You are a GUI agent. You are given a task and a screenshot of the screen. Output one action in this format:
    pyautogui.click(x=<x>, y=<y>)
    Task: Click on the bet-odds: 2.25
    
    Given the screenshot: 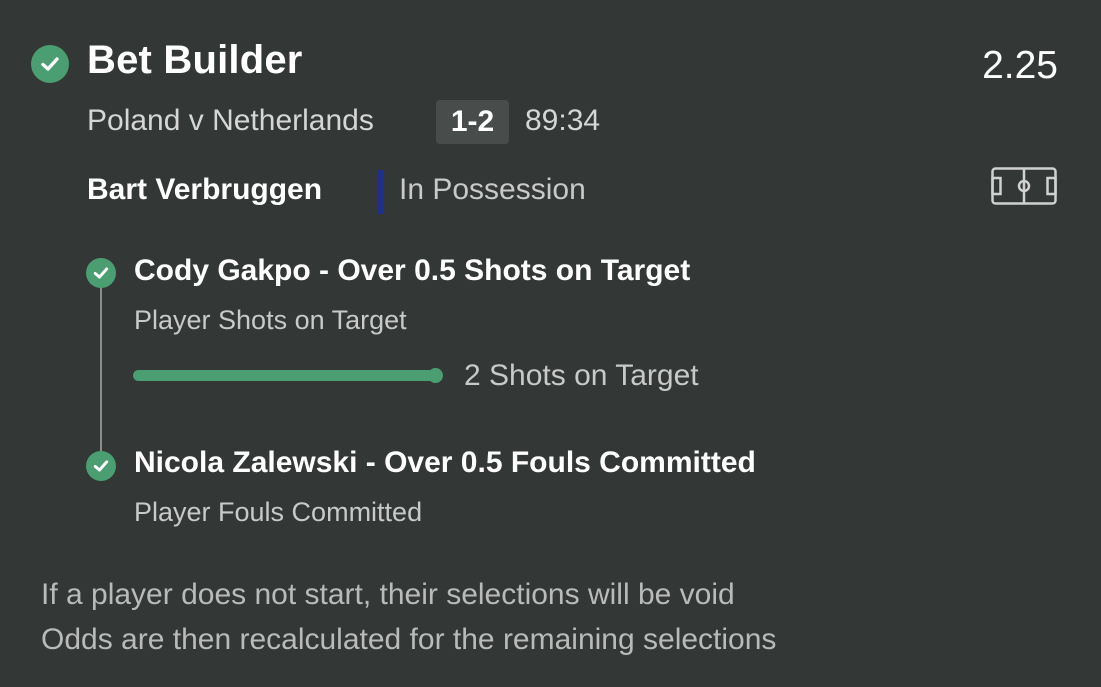 What is the action you would take?
    pyautogui.click(x=1020, y=65)
    